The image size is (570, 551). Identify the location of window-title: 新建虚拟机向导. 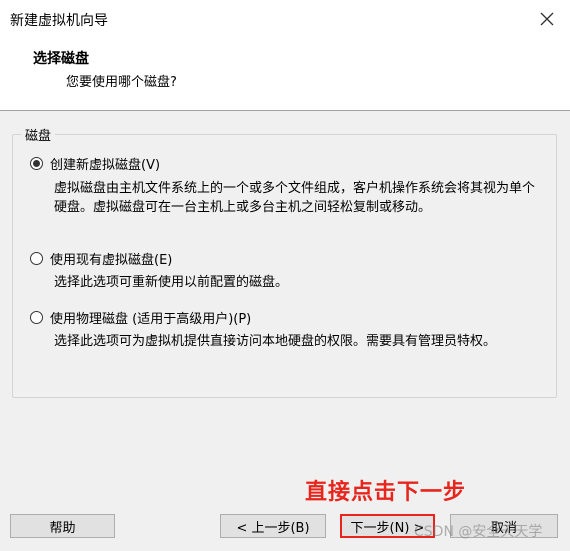
(59, 21).